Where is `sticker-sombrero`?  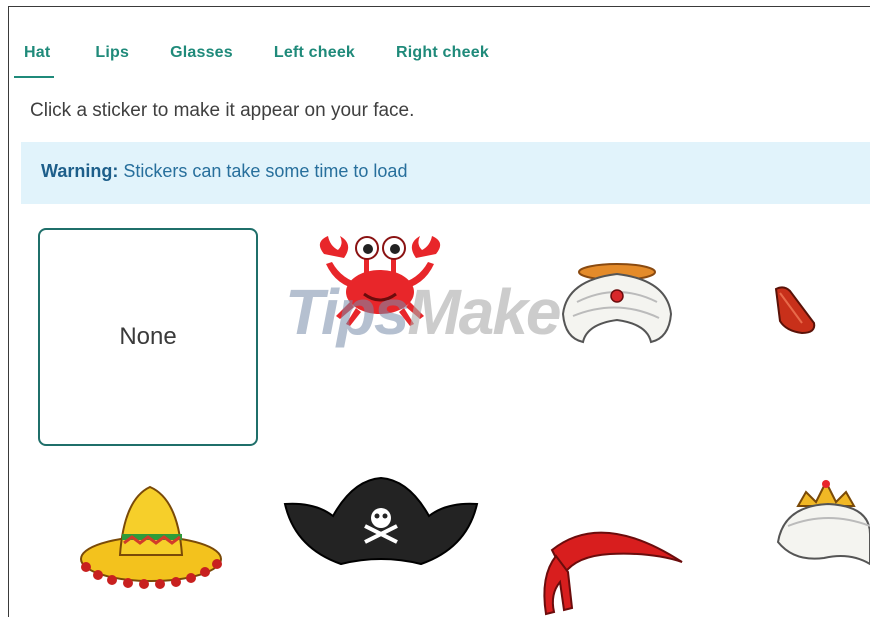 sticker-sombrero is located at coordinates (151, 537).